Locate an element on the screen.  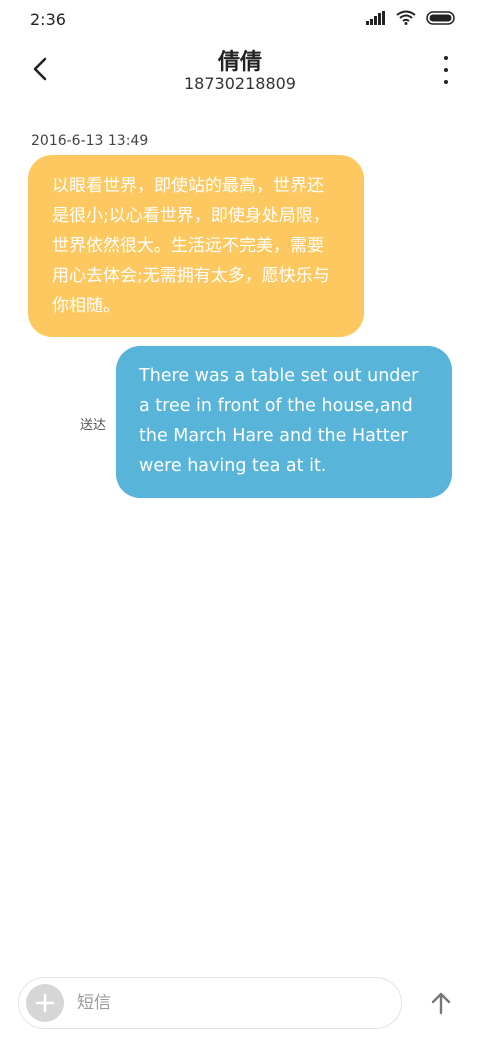
conversation-header: 倩倩 18730218809 is located at coordinates (240, 72).